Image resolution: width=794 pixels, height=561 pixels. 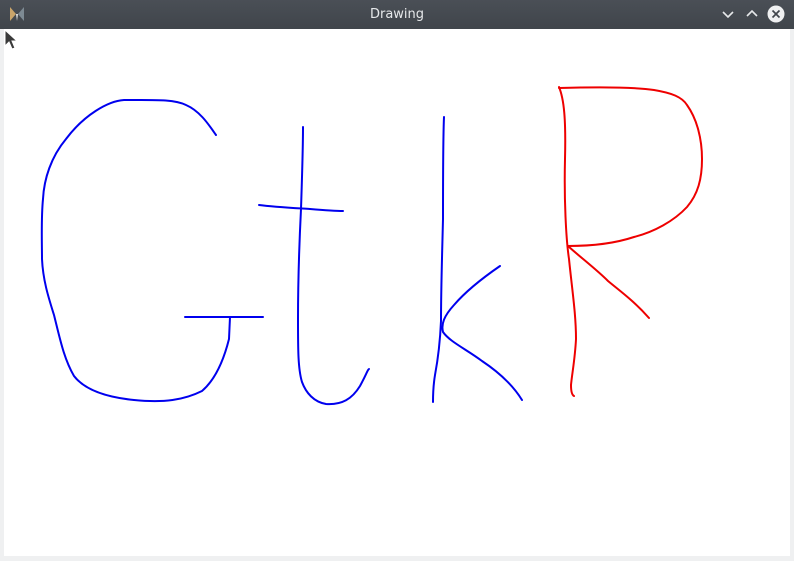 I want to click on maximize-button, so click(x=752, y=14).